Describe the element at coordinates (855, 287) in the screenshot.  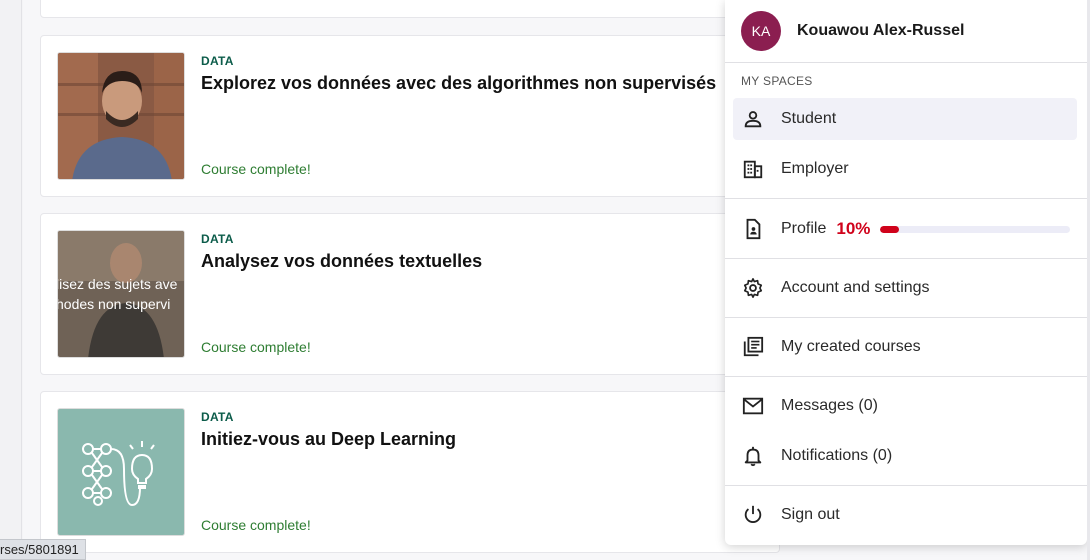
I see `menu-item-label: Account and settings` at that location.